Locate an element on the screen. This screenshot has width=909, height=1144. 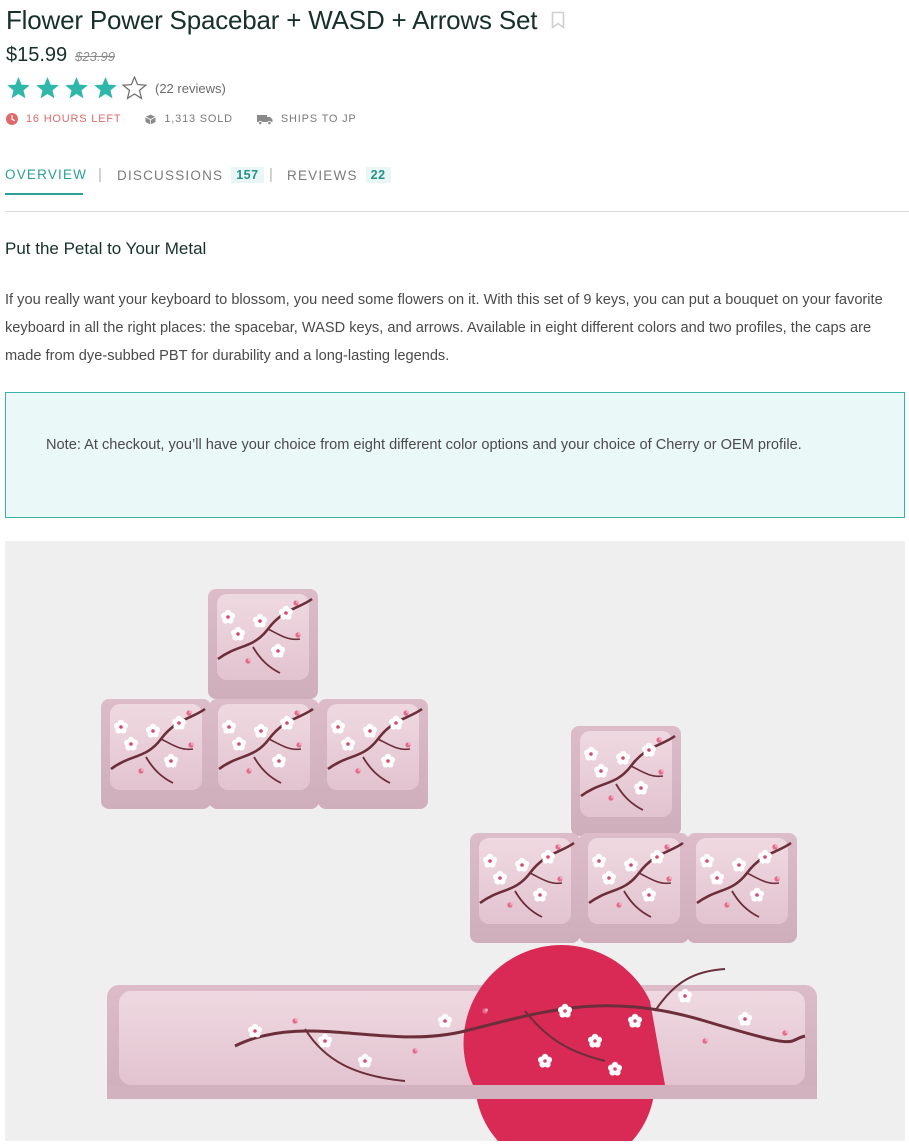
shipping-label: SHIPS TO JP is located at coordinates (318, 119).